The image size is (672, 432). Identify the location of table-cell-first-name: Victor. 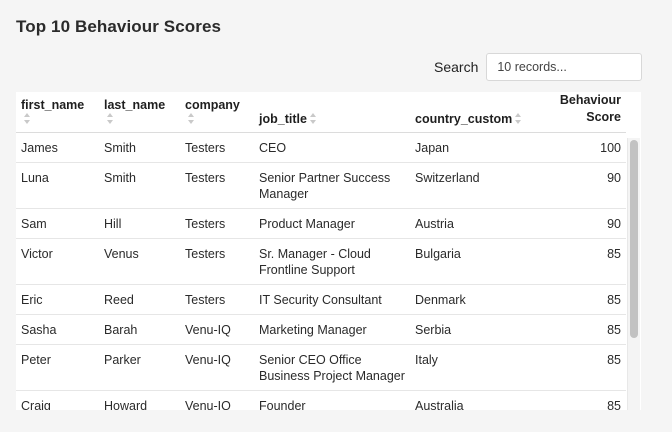
(57, 261).